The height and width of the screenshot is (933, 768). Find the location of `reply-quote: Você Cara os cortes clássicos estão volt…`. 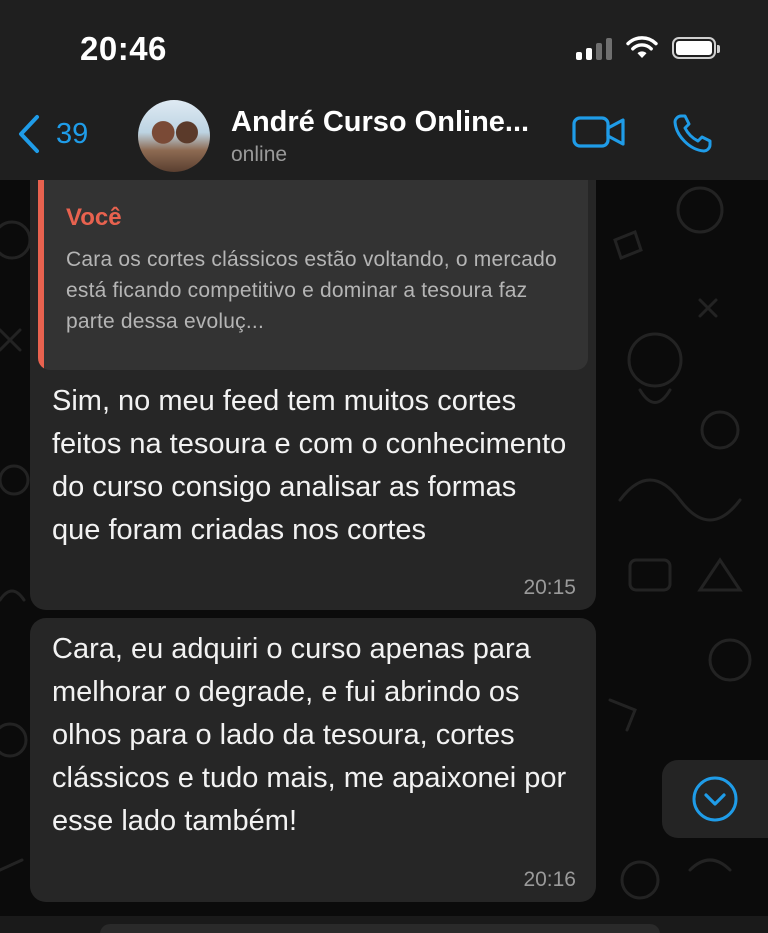

reply-quote: Você Cara os cortes clássicos estão volt… is located at coordinates (313, 275).